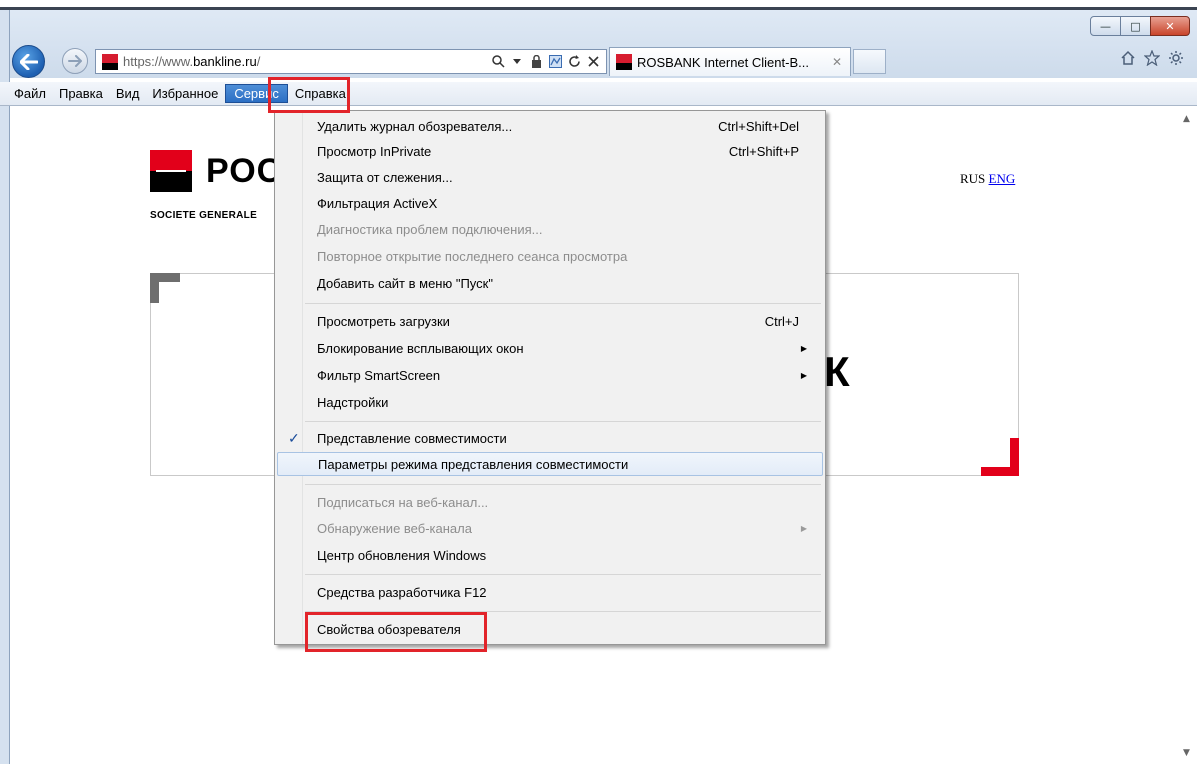 The image size is (1197, 764). I want to click on menu-addons: Надстройки, so click(550, 402).